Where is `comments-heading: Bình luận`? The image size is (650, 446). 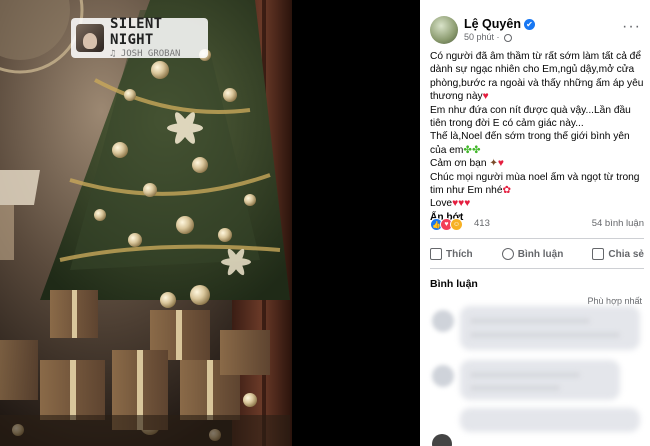
comments-heading: Bình luận is located at coordinates (454, 284).